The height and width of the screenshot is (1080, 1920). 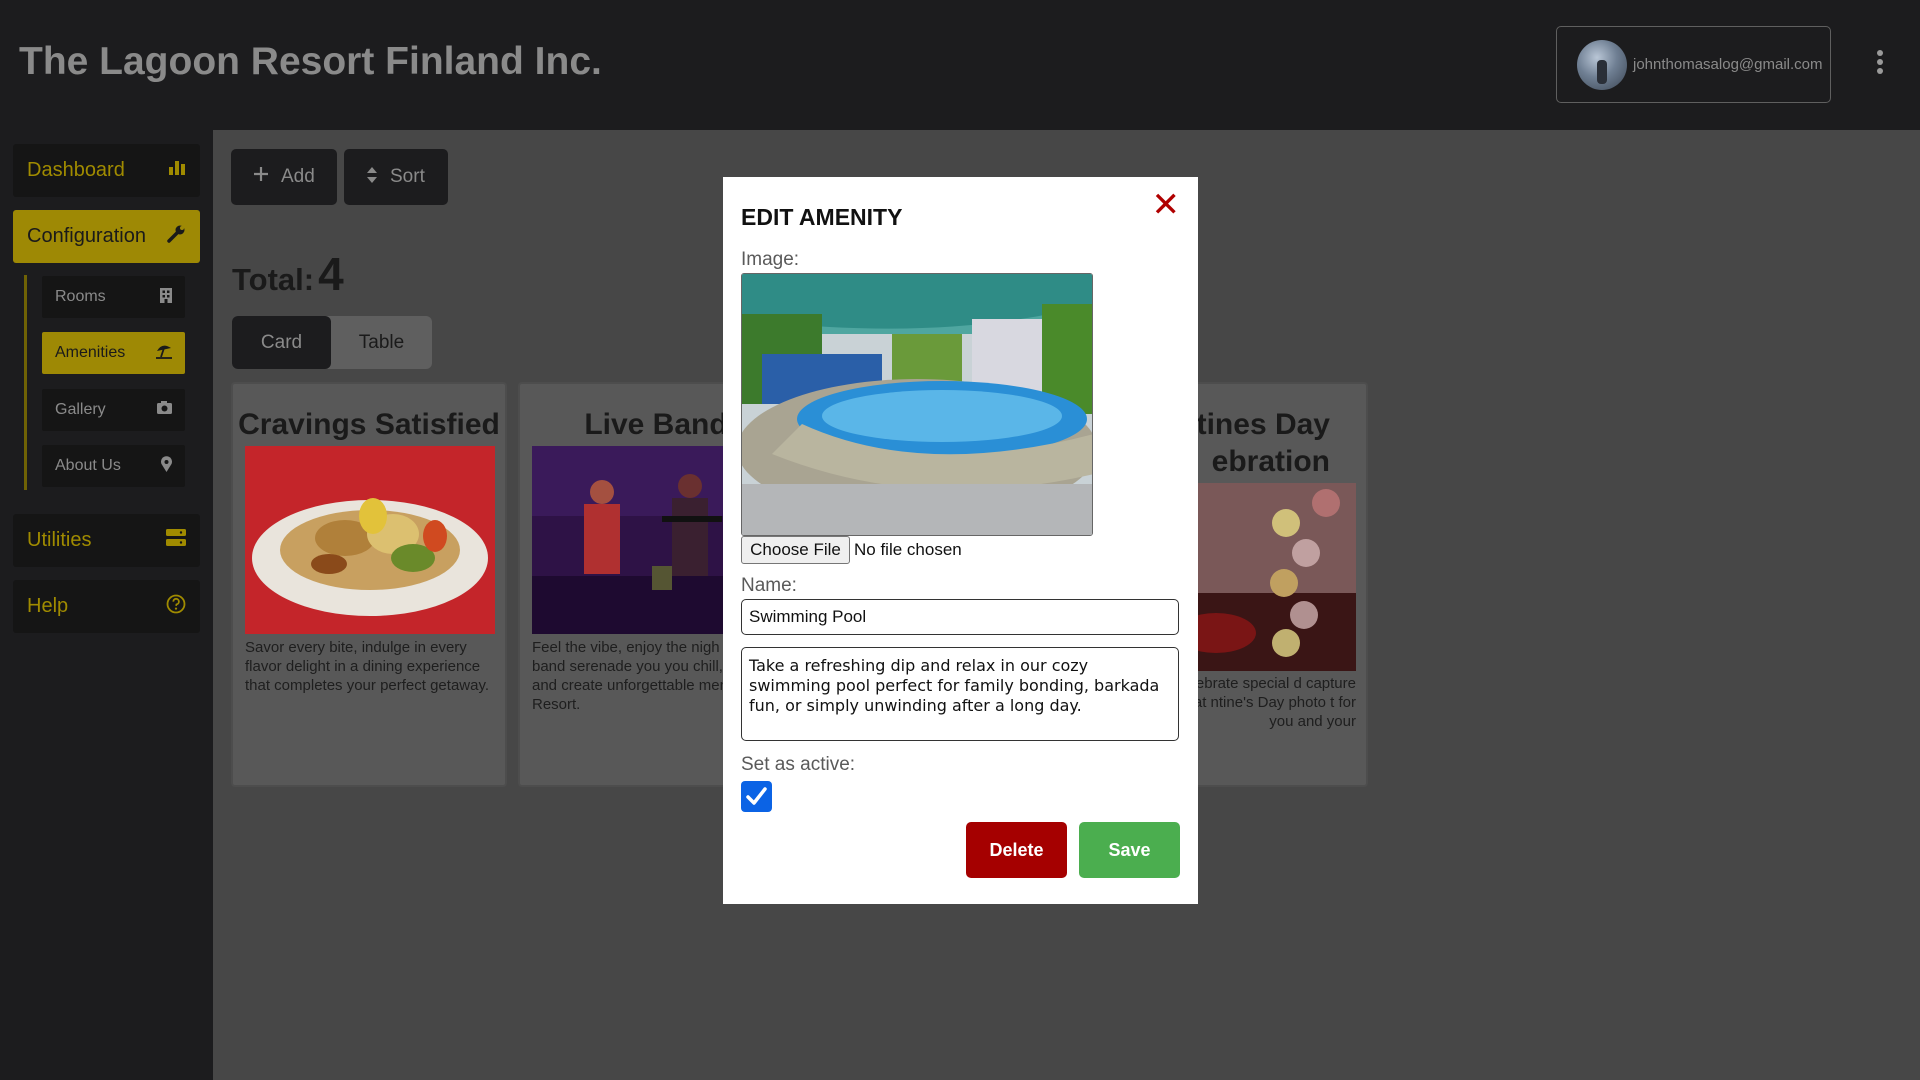 I want to click on card-image, so click(x=370, y=540).